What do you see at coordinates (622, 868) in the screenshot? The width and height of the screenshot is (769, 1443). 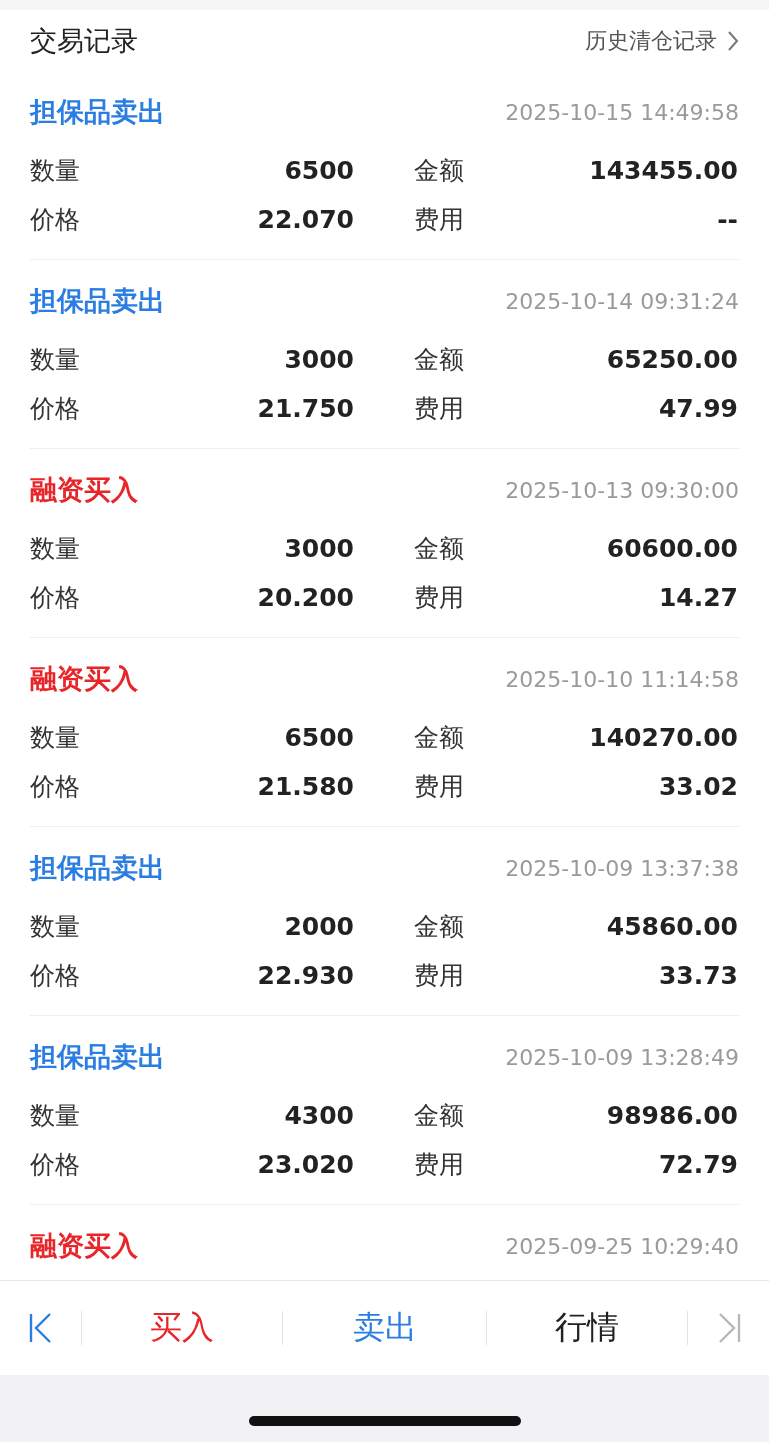 I see `trade-time: 2025-10-09 13:37:38` at bounding box center [622, 868].